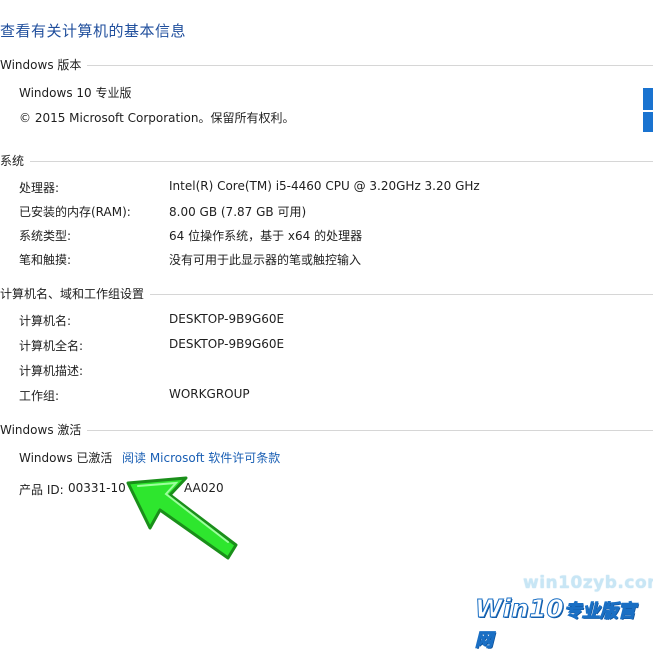  What do you see at coordinates (44, 430) in the screenshot?
I see `section-heading: Windows 激活` at bounding box center [44, 430].